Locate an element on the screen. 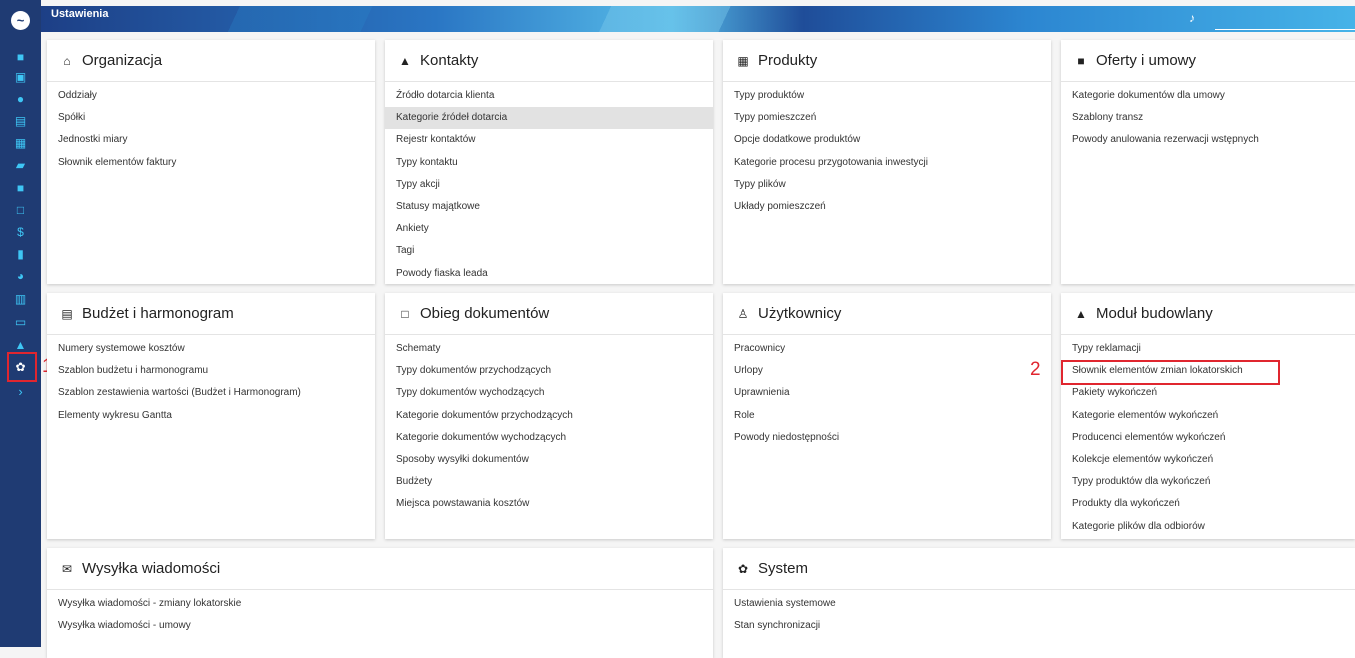  settings-link-selected: Kategorie źródeł dotarcia is located at coordinates (549, 118).